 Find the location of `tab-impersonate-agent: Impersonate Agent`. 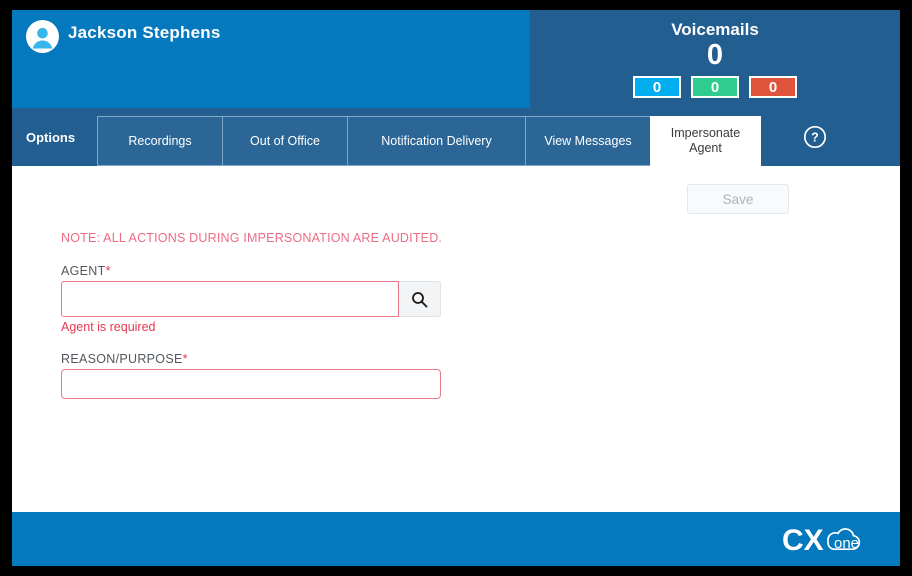

tab-impersonate-agent: Impersonate Agent is located at coordinates (705, 141).